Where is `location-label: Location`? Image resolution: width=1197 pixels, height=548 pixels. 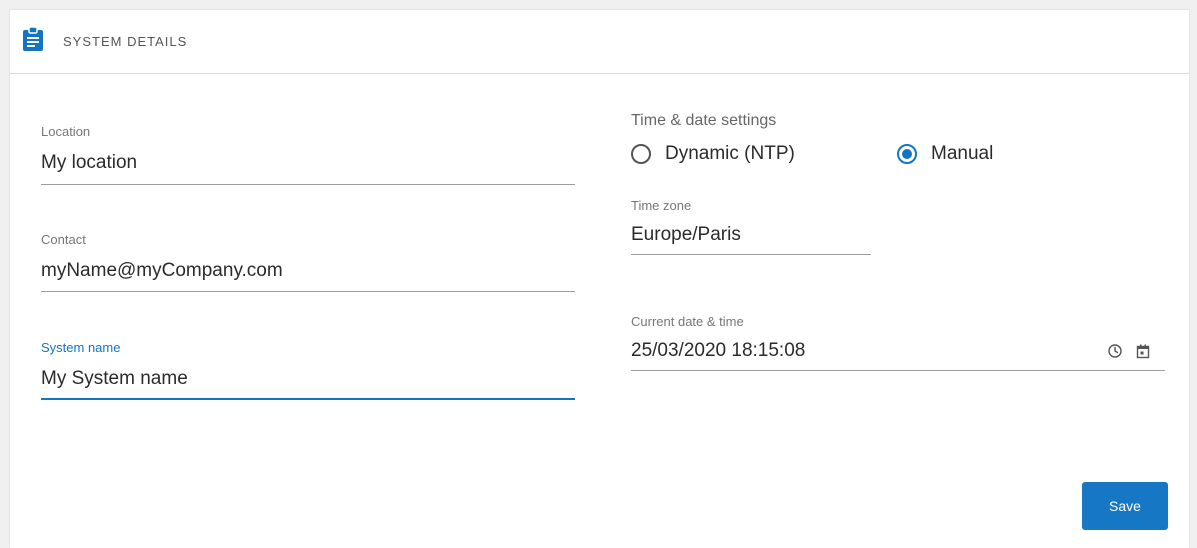
location-label: Location is located at coordinates (66, 131).